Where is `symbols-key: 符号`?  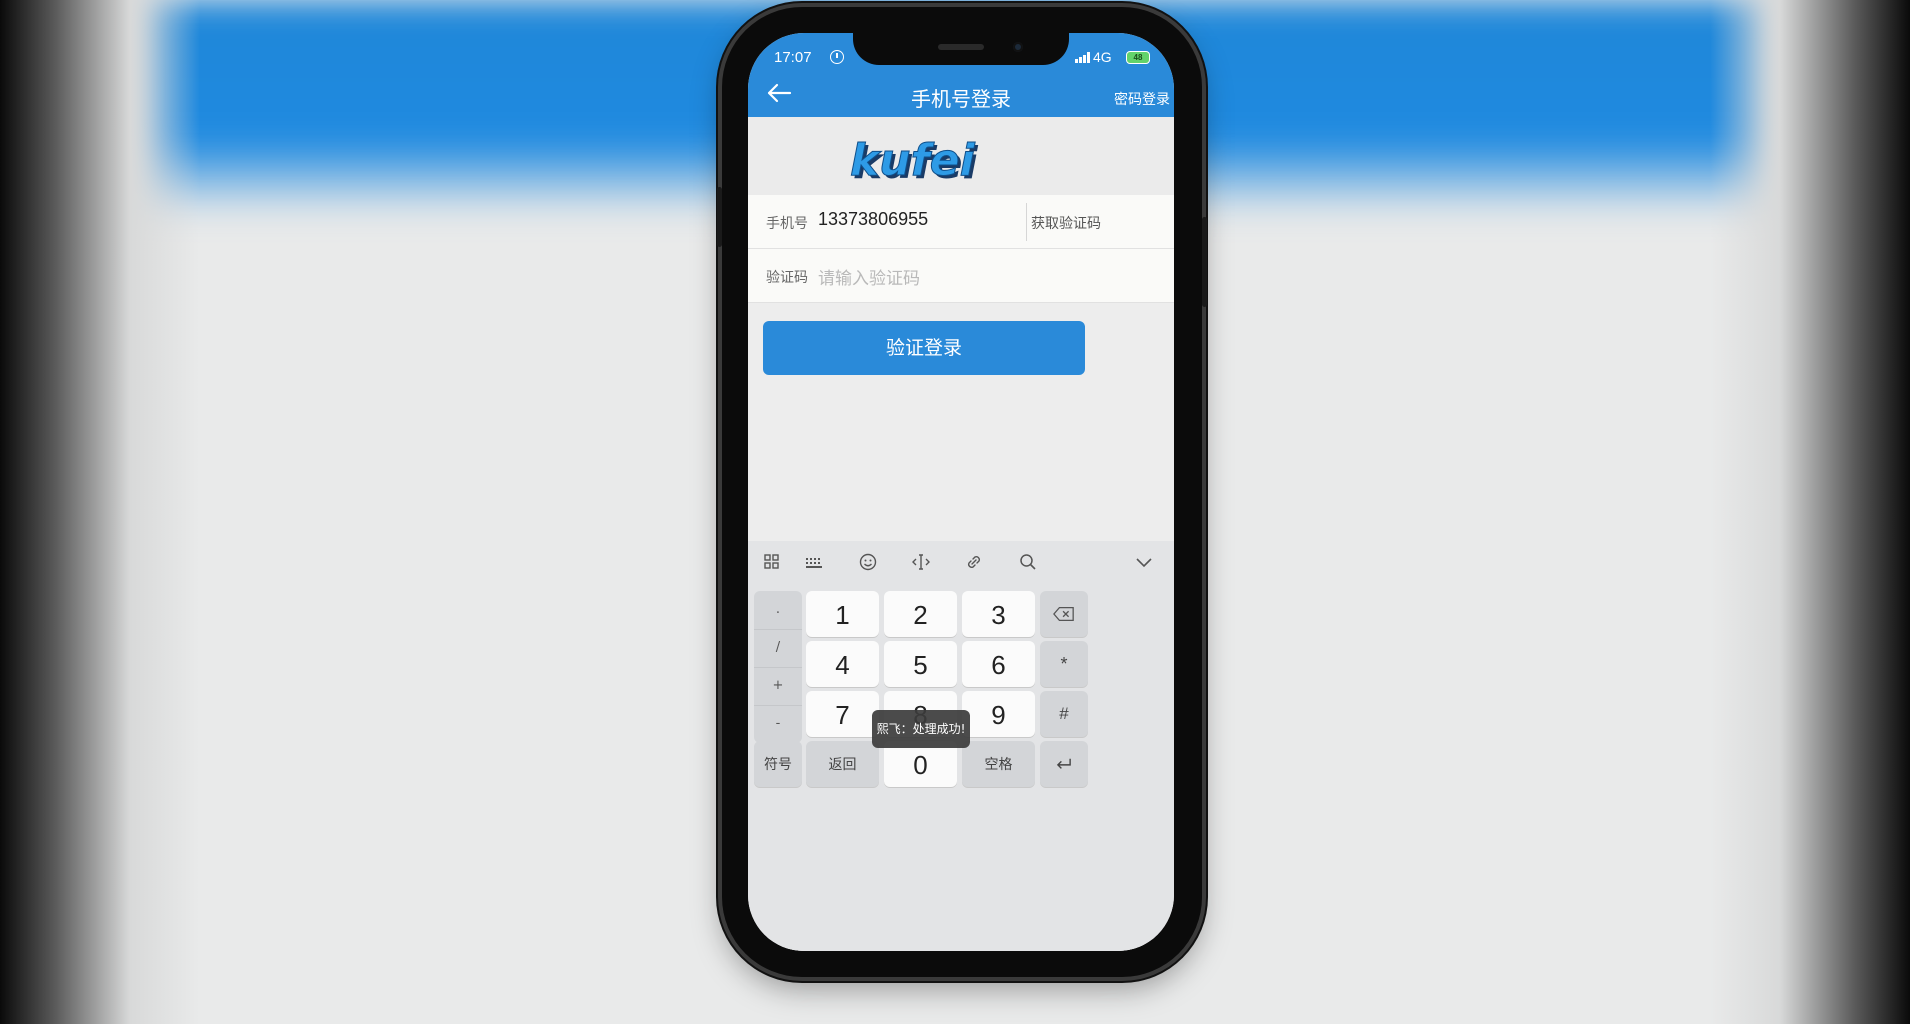 symbols-key: 符号 is located at coordinates (778, 764).